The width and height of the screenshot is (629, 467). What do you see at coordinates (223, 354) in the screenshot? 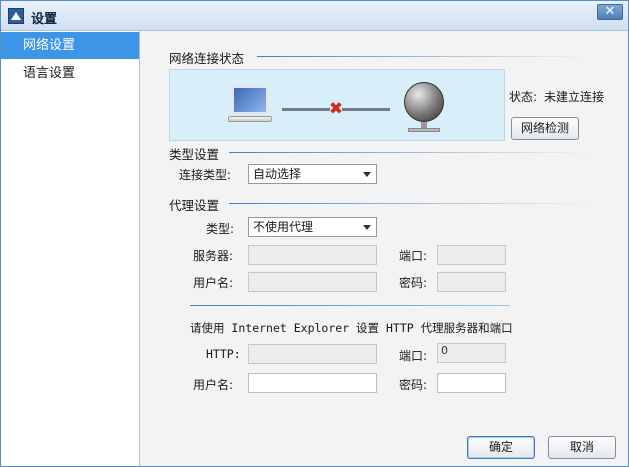
I see `http-label: HTTP:` at bounding box center [223, 354].